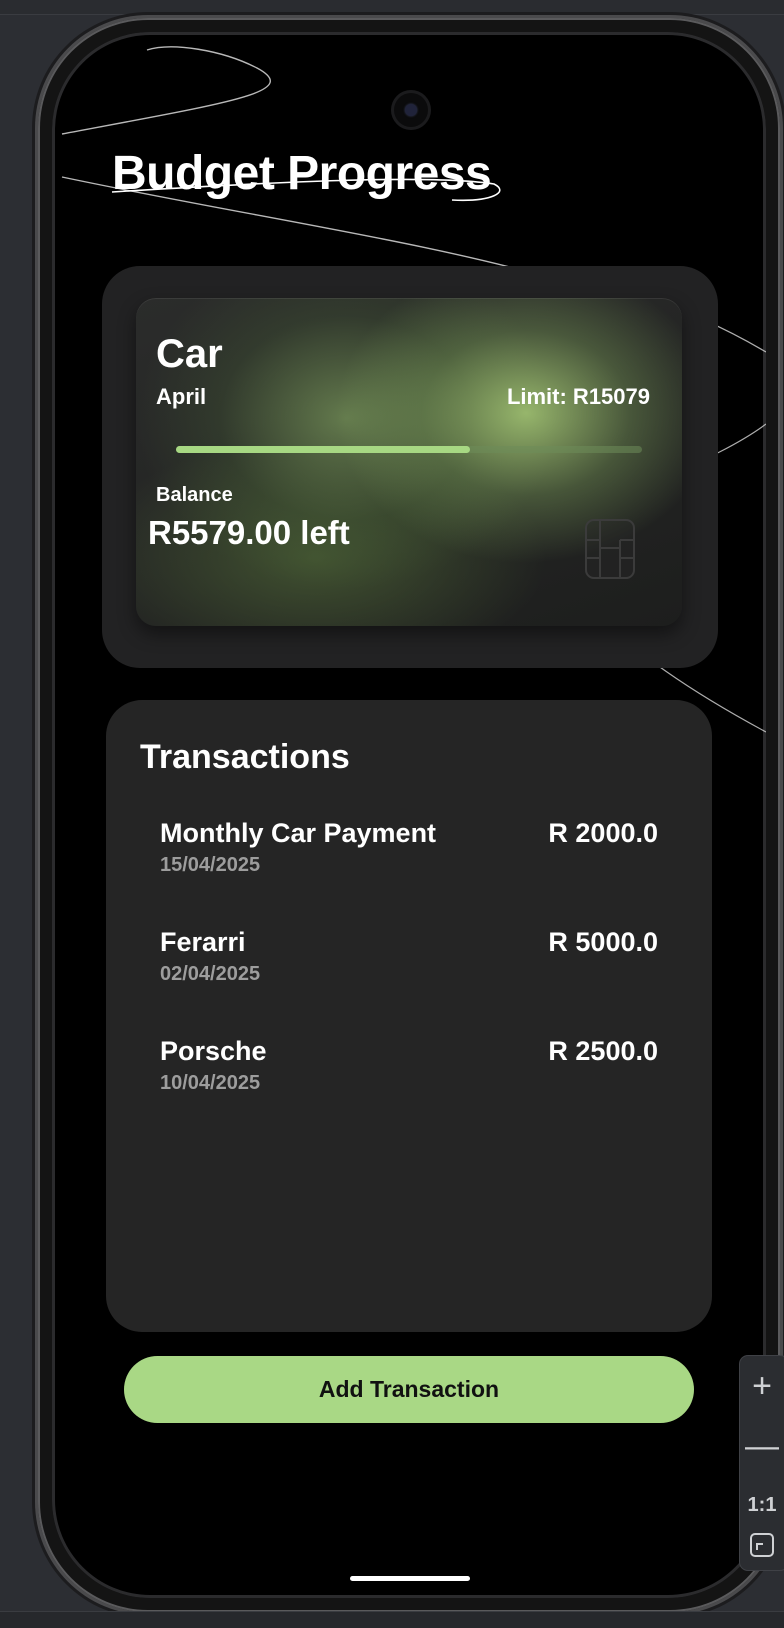 Image resolution: width=784 pixels, height=1628 pixels. I want to click on transaction-name: Porsche, so click(213, 1051).